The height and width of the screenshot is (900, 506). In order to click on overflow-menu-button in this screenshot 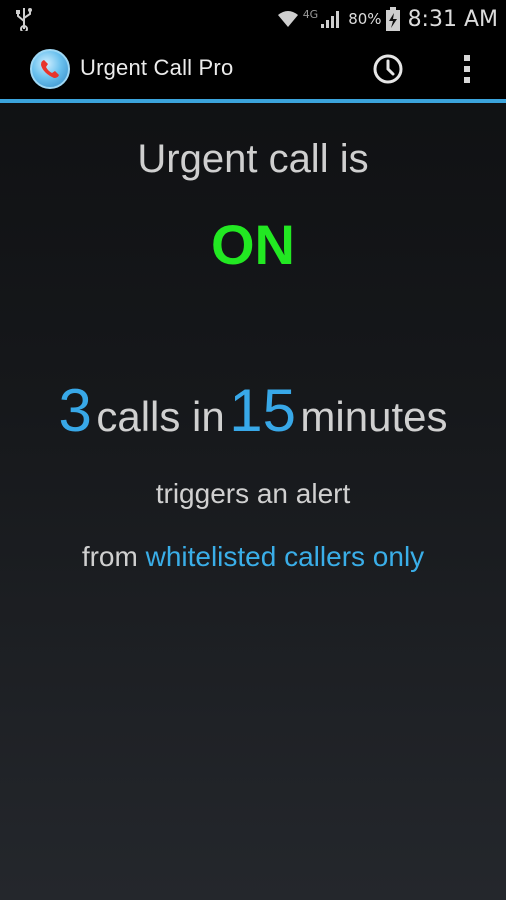, I will do `click(467, 69)`.